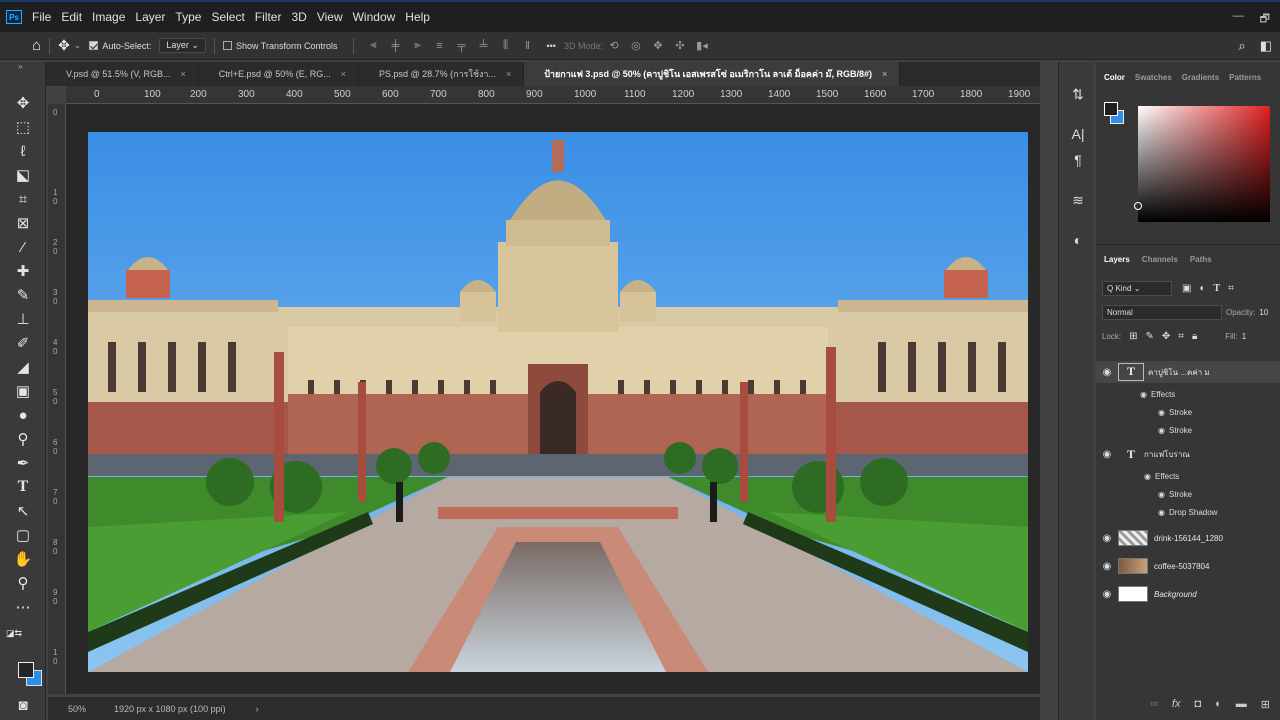 The width and height of the screenshot is (1280, 720). Describe the element at coordinates (1078, 95) in the screenshot. I see `history-panel-icon: ⇅` at that location.